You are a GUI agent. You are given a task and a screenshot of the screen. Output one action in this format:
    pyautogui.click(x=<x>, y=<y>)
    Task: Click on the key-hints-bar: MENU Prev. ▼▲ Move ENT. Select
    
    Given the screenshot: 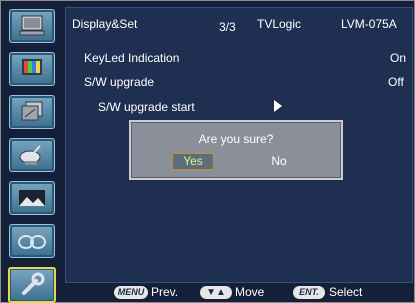 What is the action you would take?
    pyautogui.click(x=238, y=292)
    